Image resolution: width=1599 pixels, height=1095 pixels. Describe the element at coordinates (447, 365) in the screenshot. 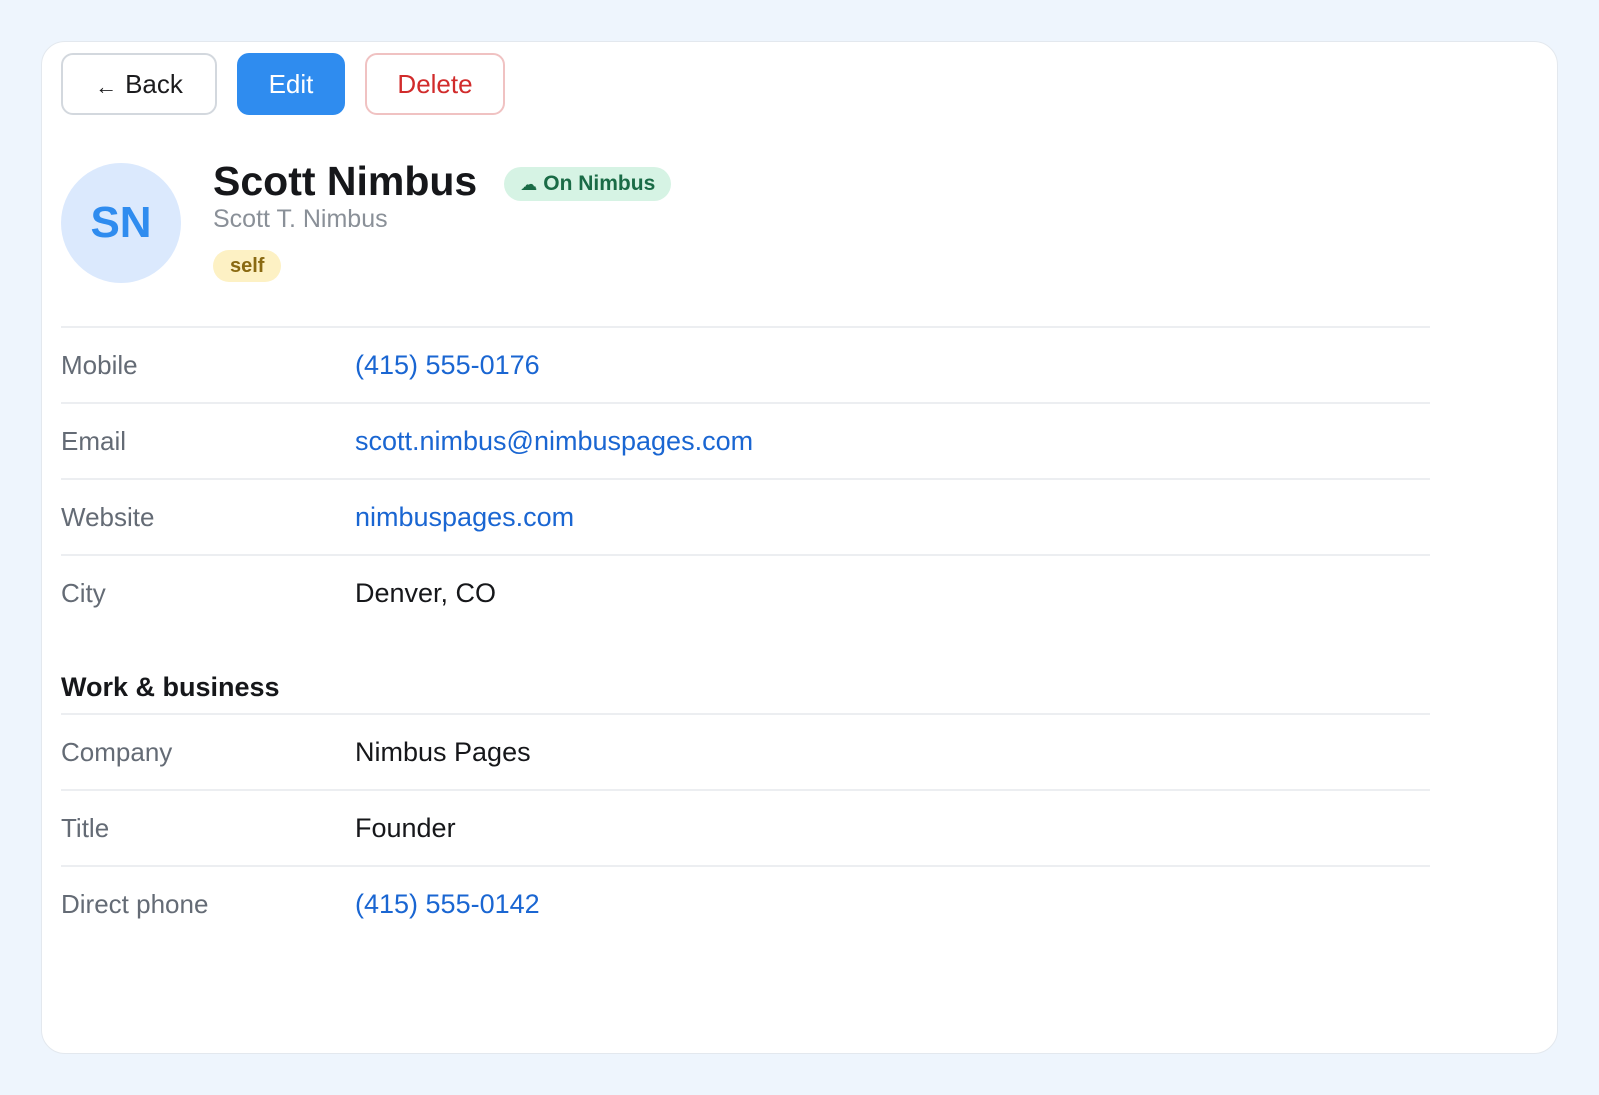

I see `mobile-link: (415) 555-0176` at that location.